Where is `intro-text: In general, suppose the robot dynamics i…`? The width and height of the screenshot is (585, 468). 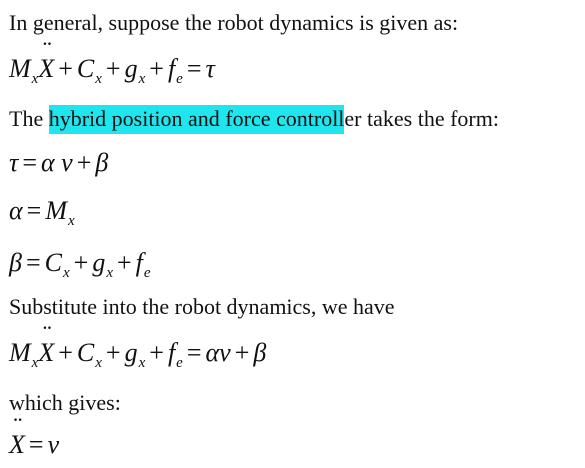
intro-text: In general, suppose the robot dynamics i… is located at coordinates (234, 22).